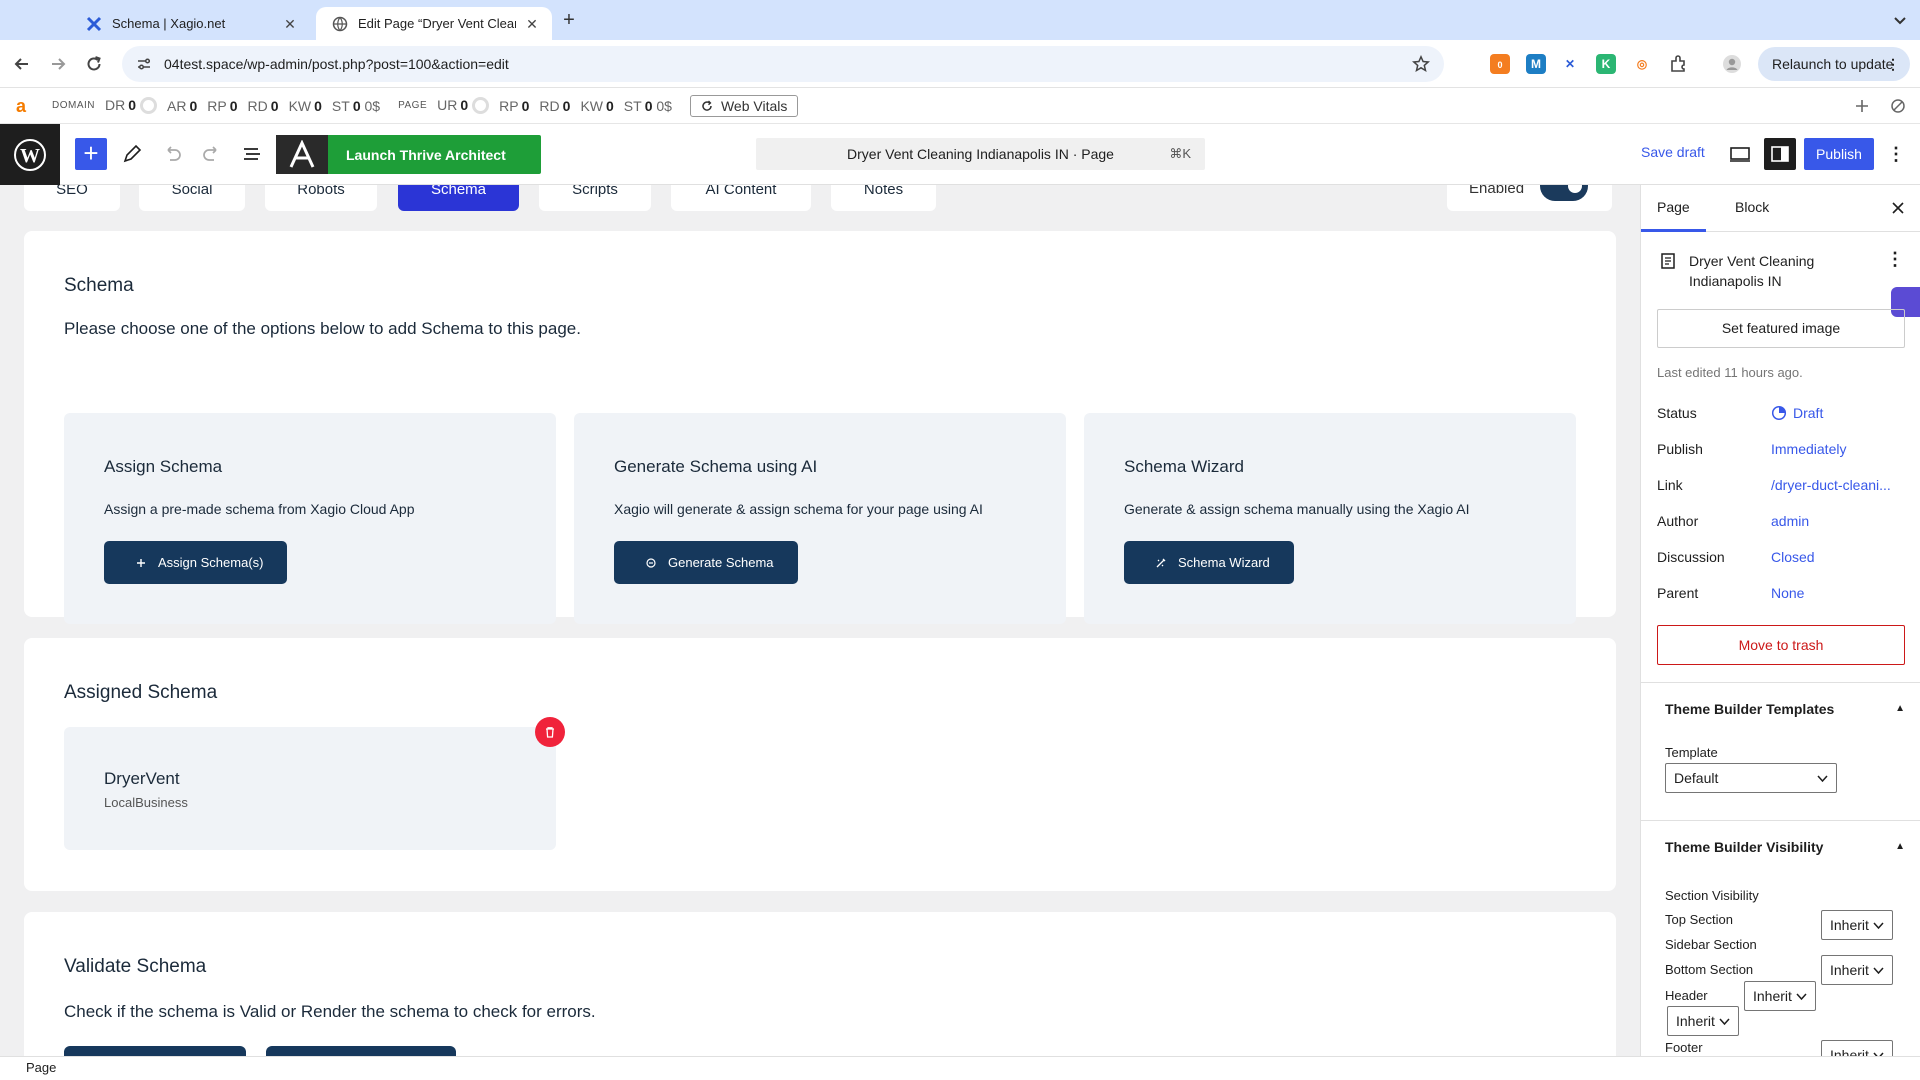 This screenshot has width=1920, height=1080. What do you see at coordinates (1678, 64) in the screenshot?
I see `puzzle-extensions-icon` at bounding box center [1678, 64].